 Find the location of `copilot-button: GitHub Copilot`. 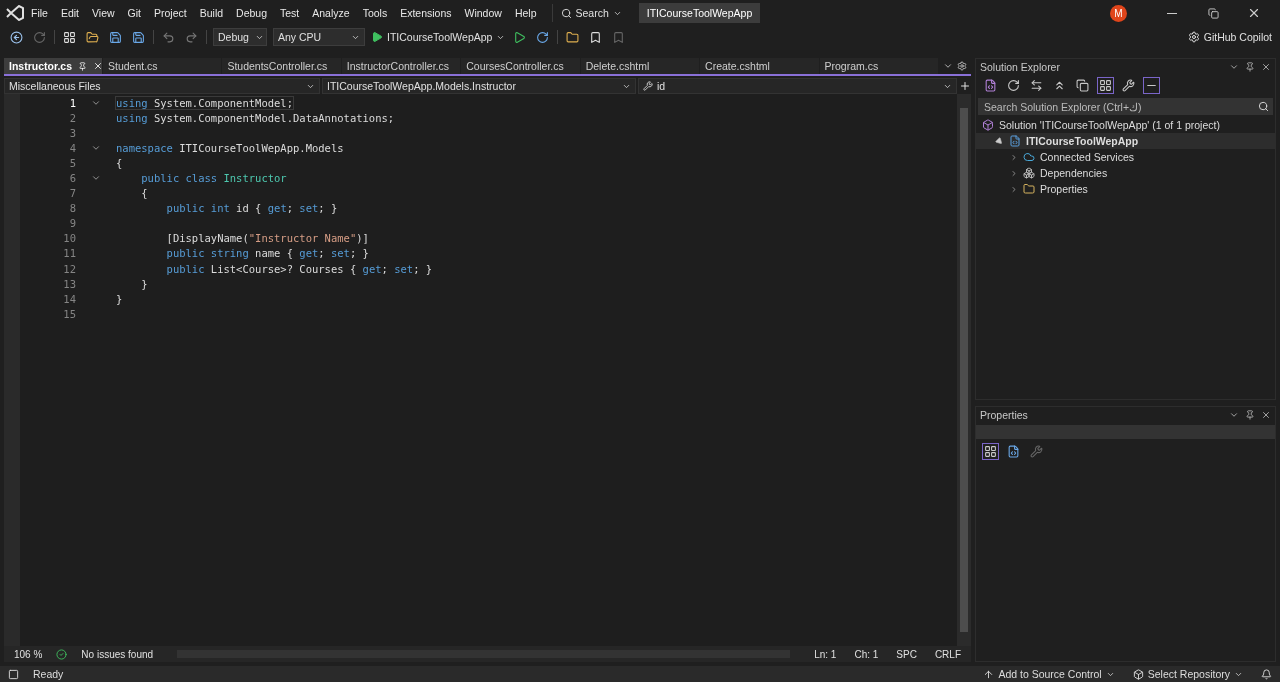

copilot-button: GitHub Copilot is located at coordinates (1229, 37).